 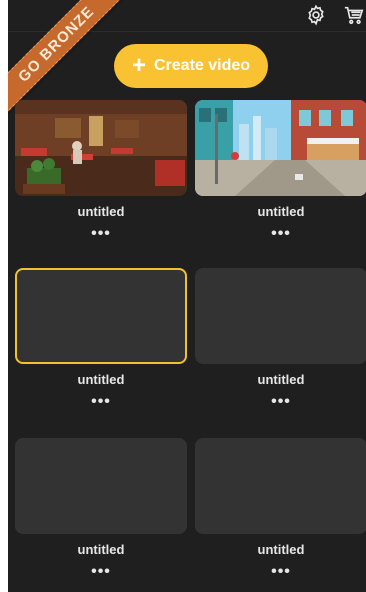 What do you see at coordinates (101, 316) in the screenshot?
I see `video-thumbnail-selected` at bounding box center [101, 316].